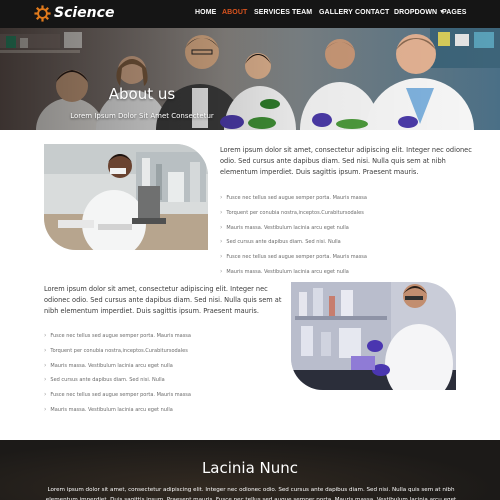  I want to click on nav-item-contact: CONTACT, so click(372, 12).